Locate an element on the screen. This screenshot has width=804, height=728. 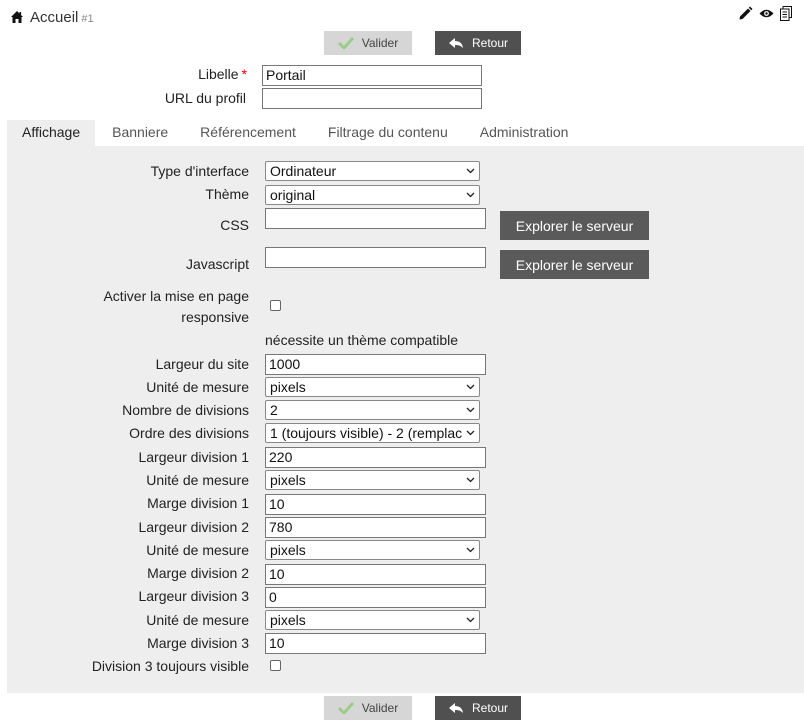
required-mark: * is located at coordinates (244, 74).